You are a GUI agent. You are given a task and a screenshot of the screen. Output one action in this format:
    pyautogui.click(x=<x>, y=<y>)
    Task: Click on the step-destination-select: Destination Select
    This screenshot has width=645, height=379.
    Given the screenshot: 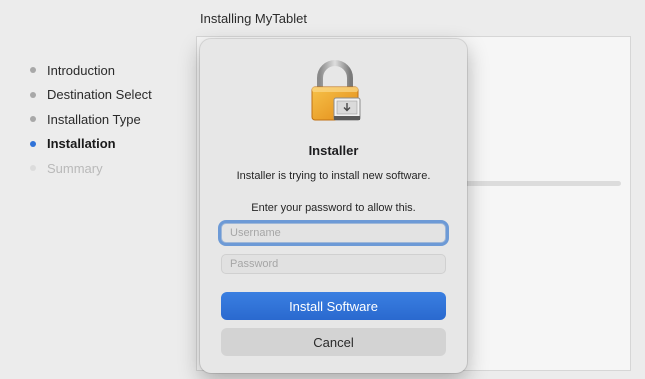 What is the action you would take?
    pyautogui.click(x=91, y=95)
    